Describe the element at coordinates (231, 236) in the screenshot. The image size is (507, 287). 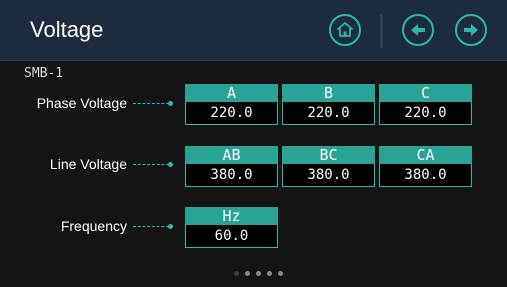
I see `cell-value: 60.0` at that location.